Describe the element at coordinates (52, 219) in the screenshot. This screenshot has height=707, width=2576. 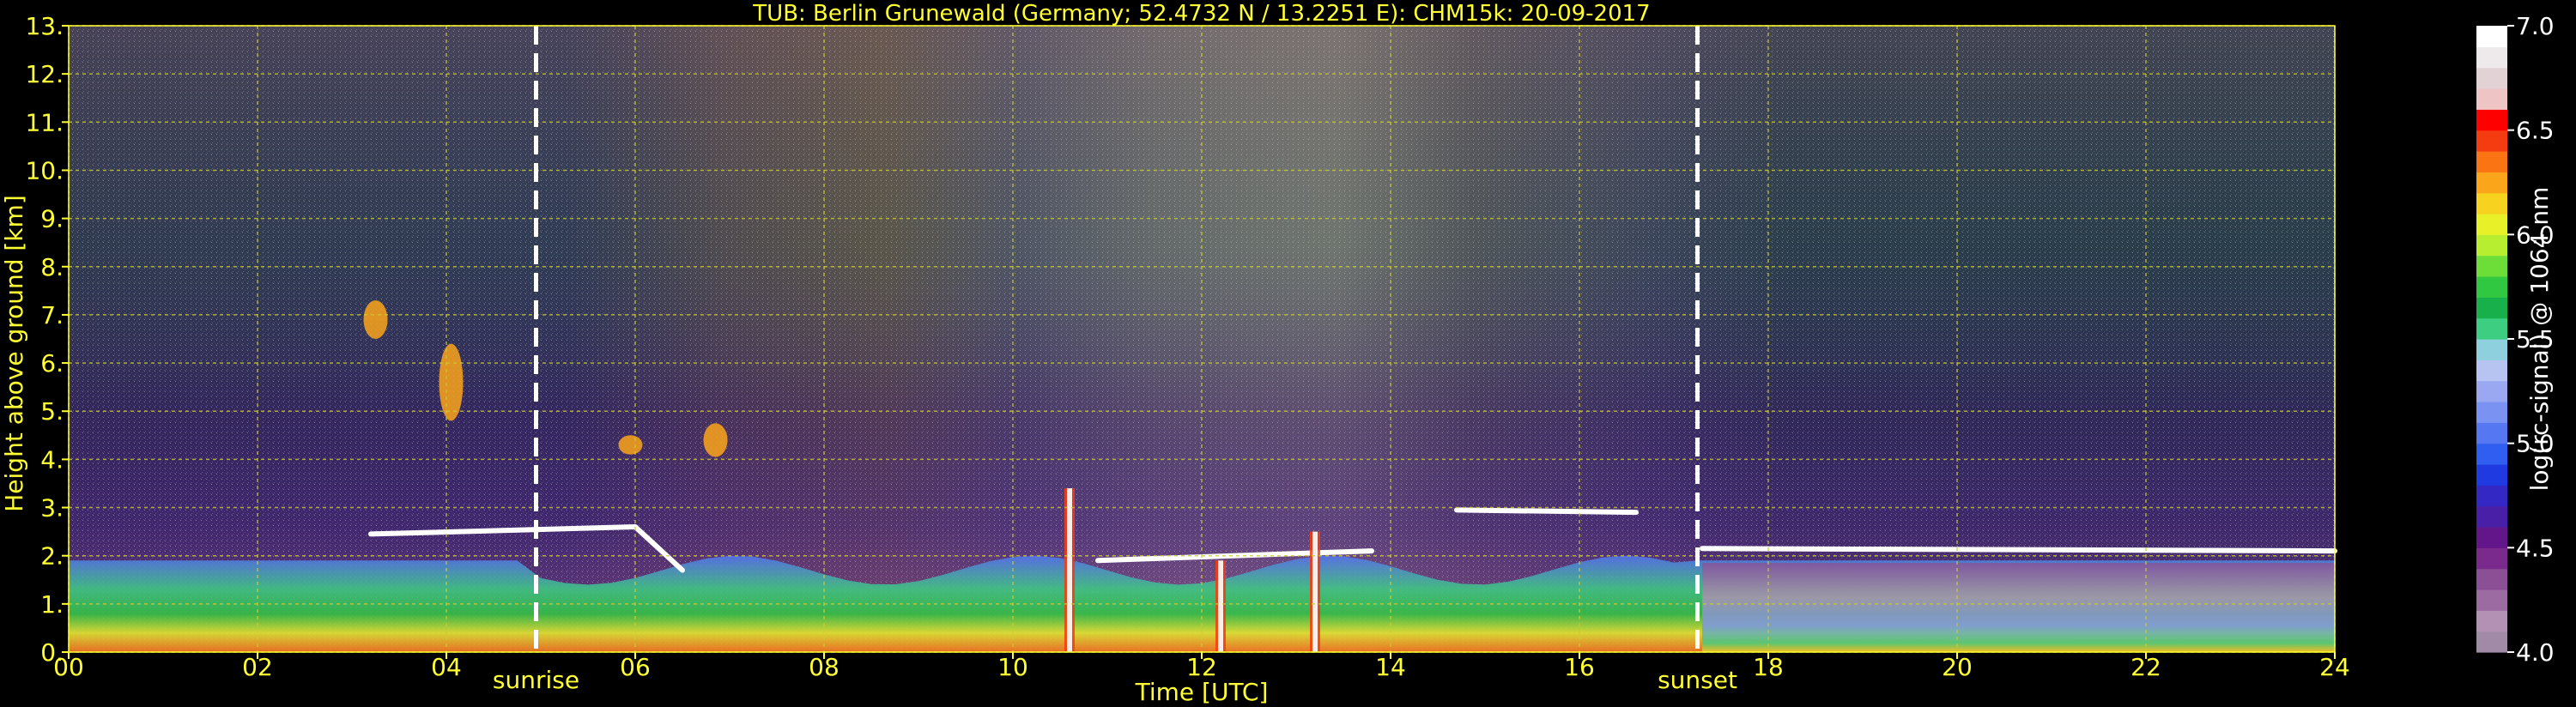
I see `y-tick-label: 9.` at that location.